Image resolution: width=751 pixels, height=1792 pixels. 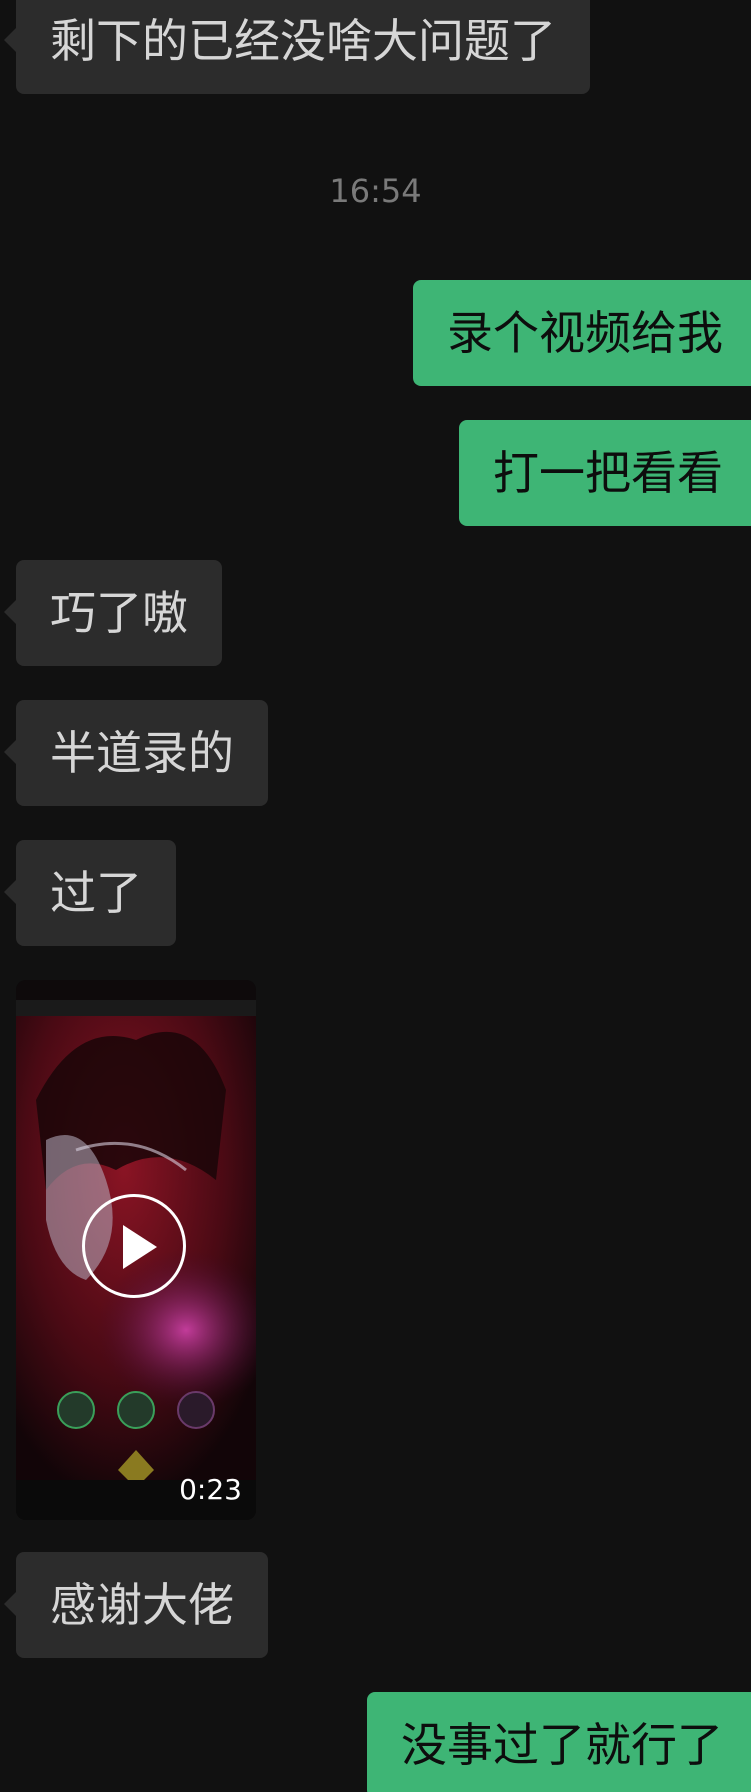 I want to click on message-bubble-incoming: 半道录的, so click(x=136, y=753).